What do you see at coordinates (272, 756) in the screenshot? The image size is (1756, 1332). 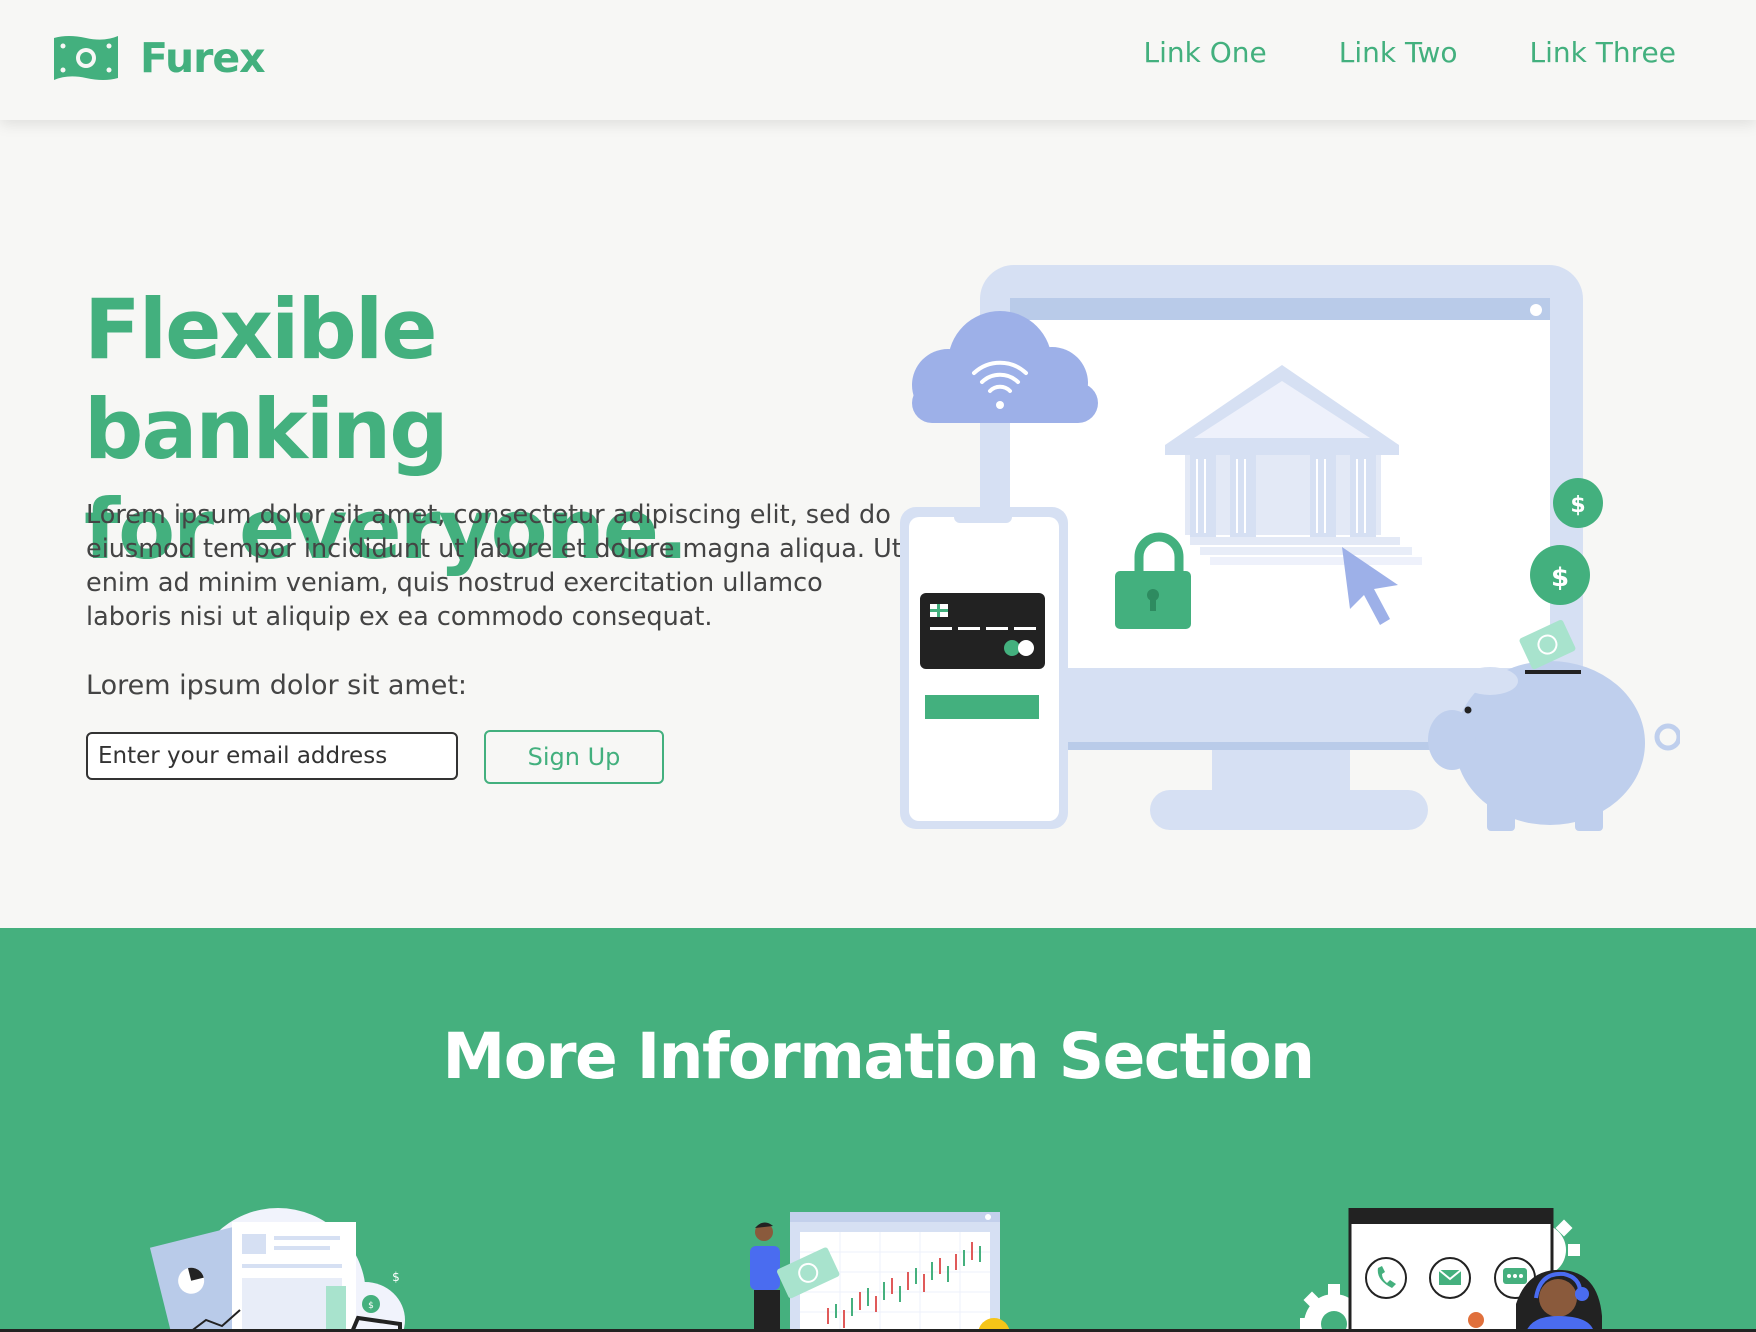 I see `email-input` at bounding box center [272, 756].